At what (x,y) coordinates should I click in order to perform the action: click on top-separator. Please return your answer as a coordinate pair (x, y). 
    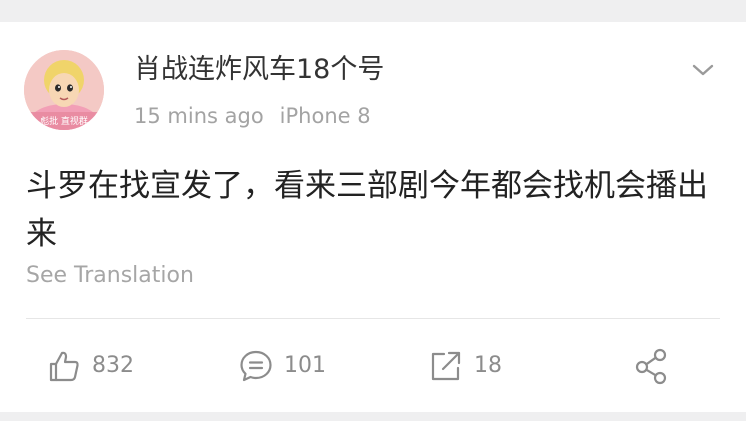
    Looking at the image, I should click on (373, 11).